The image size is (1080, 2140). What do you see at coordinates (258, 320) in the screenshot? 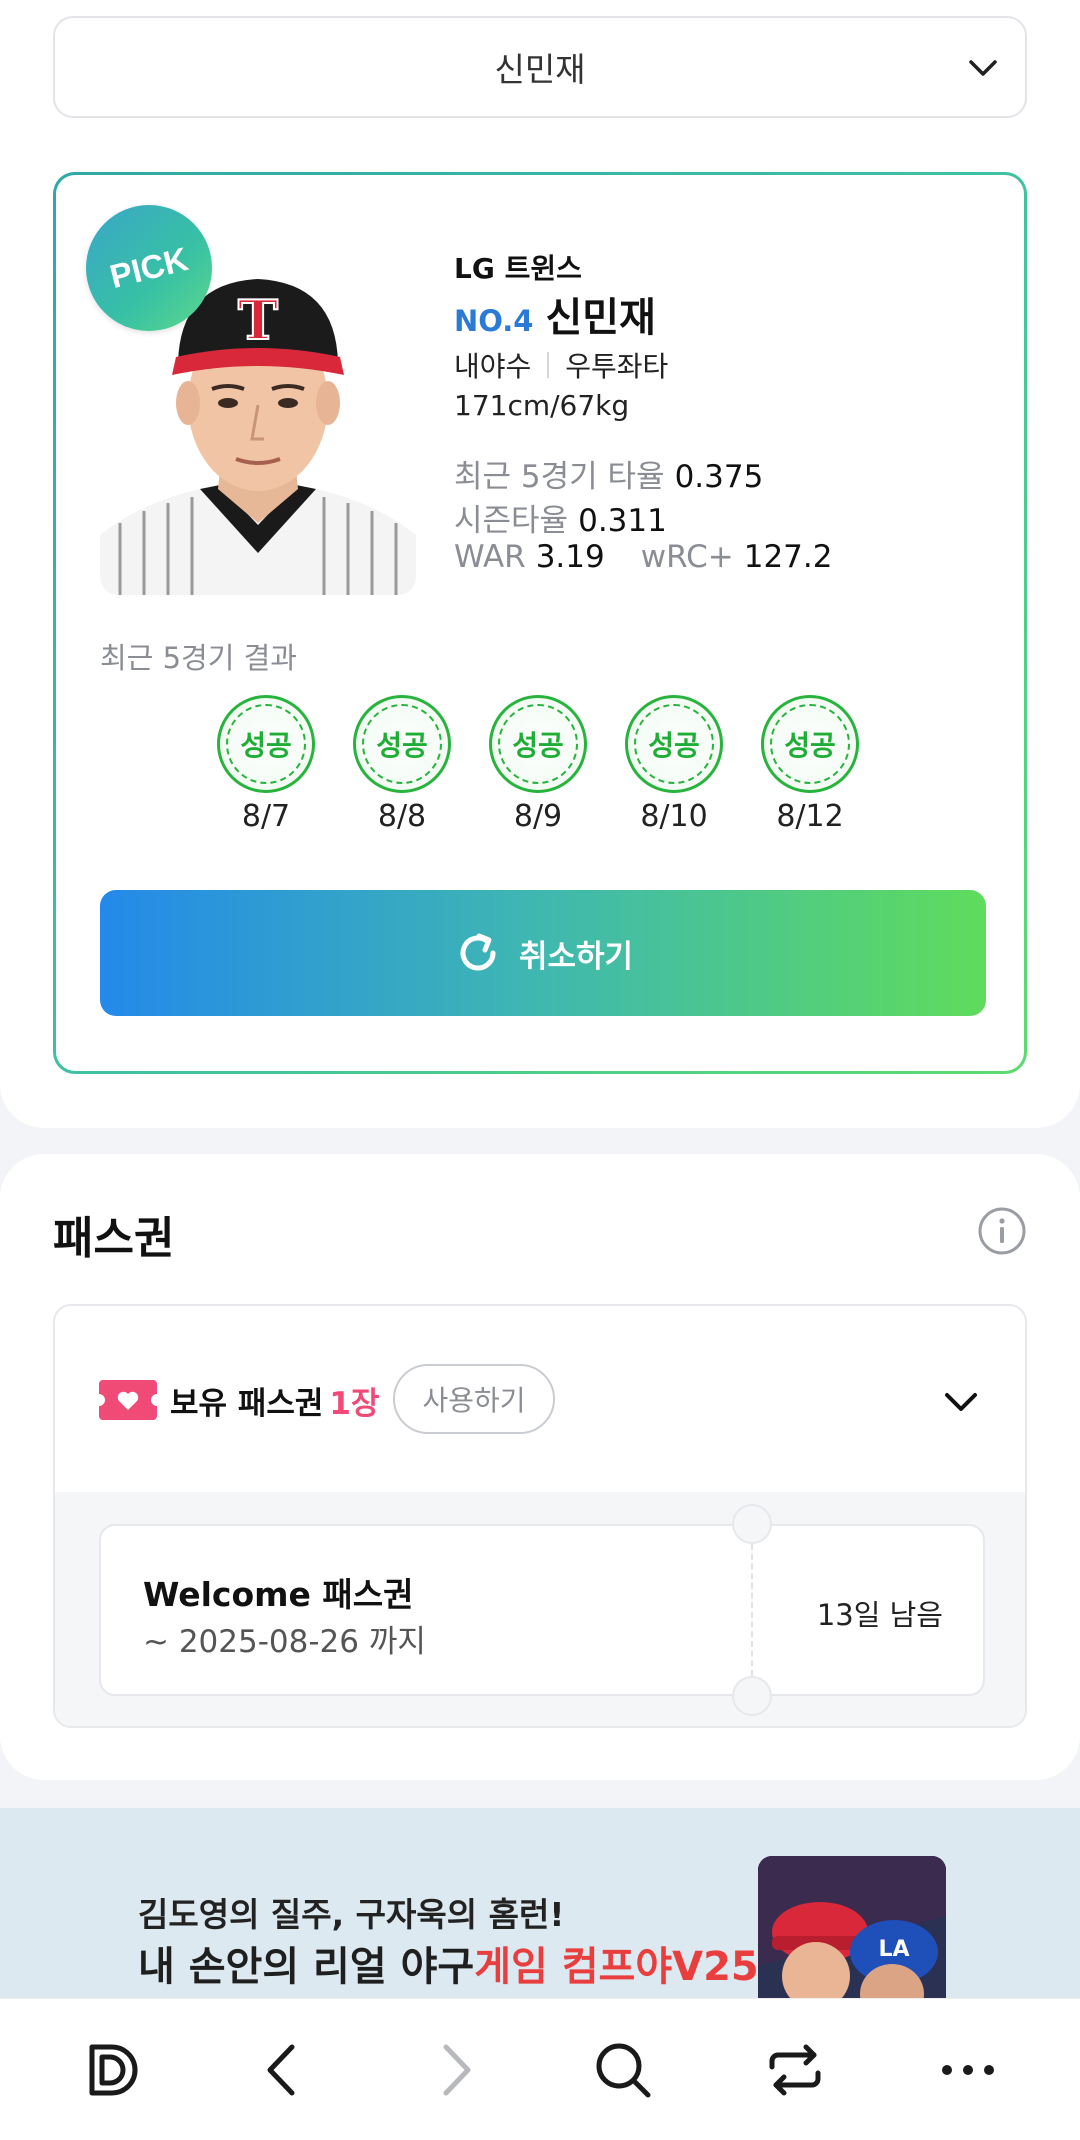
I see `svg-text: T` at bounding box center [258, 320].